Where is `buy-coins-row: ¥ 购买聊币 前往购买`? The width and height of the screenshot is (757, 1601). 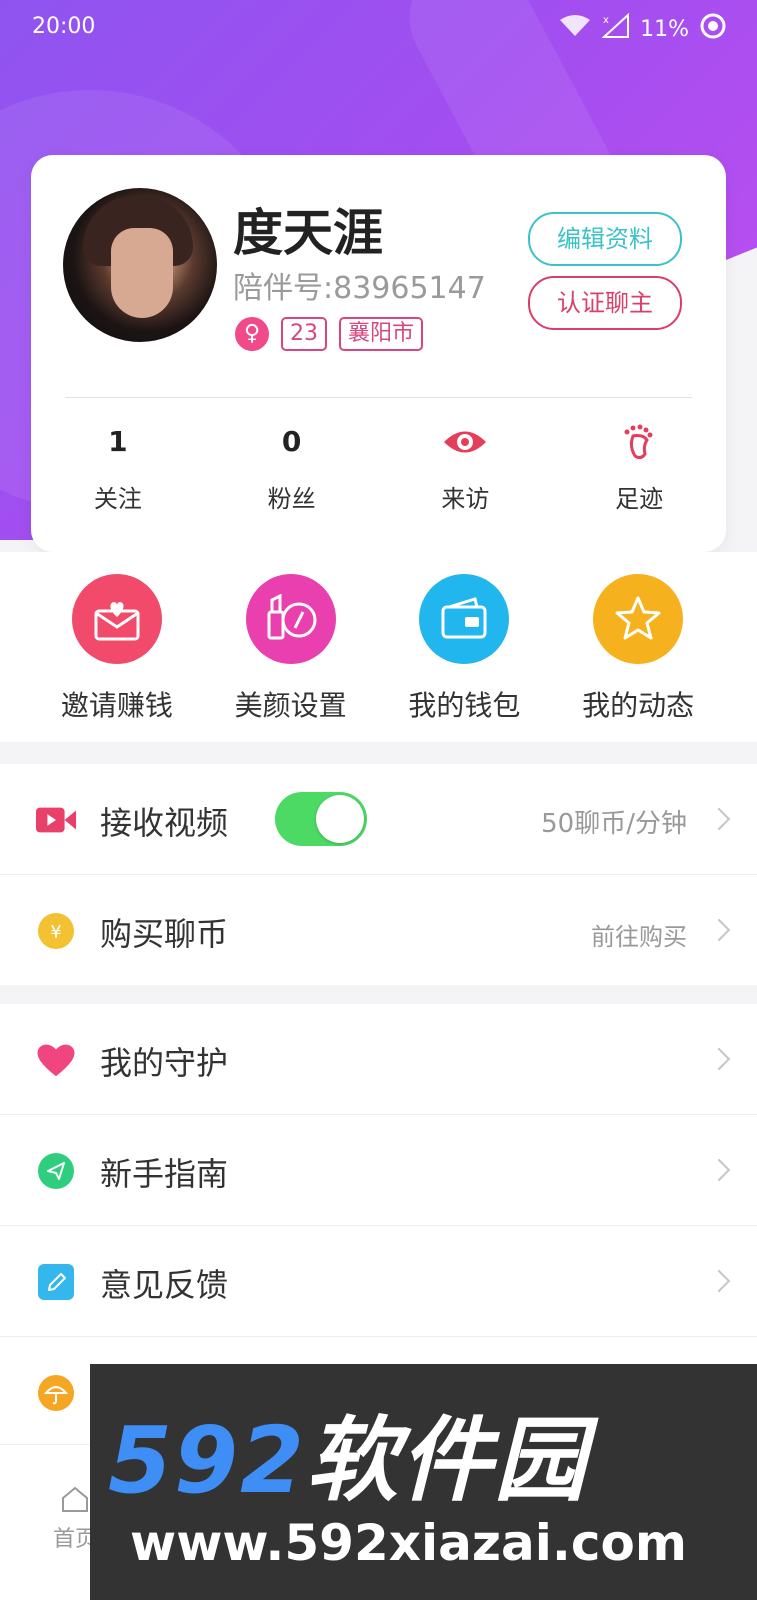 buy-coins-row: ¥ 购买聊币 前往购买 is located at coordinates (378, 930).